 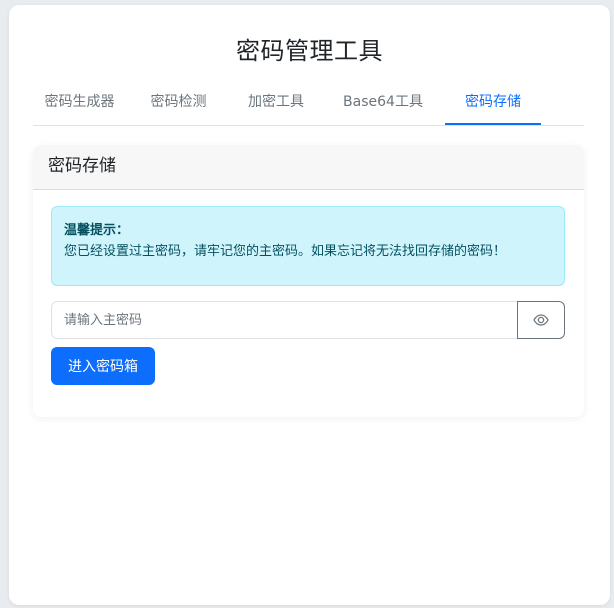 What do you see at coordinates (103, 366) in the screenshot?
I see `enter-vault-button: 进入密码箱` at bounding box center [103, 366].